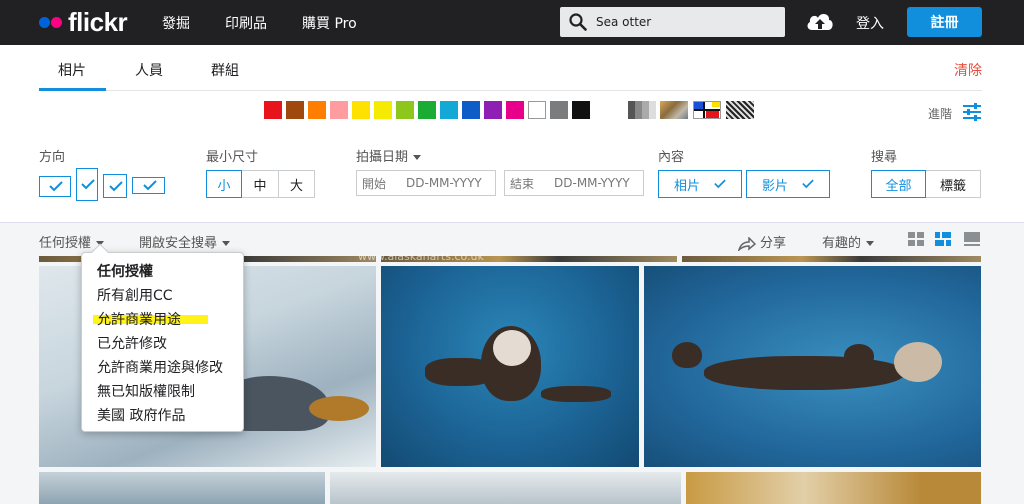 Image resolution: width=1024 pixels, height=504 pixels. Describe the element at coordinates (761, 242) in the screenshot. I see `share-button: 分享` at that location.